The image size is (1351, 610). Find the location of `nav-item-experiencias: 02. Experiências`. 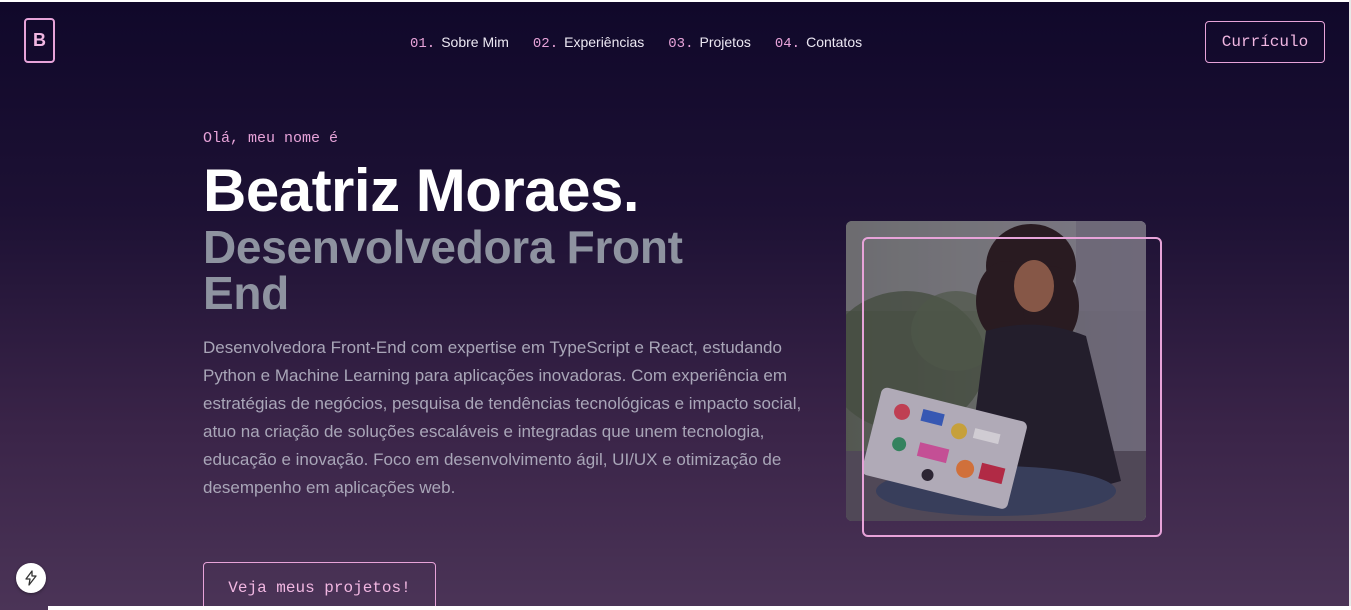

nav-item-experiencias: 02. Experiências is located at coordinates (588, 43).